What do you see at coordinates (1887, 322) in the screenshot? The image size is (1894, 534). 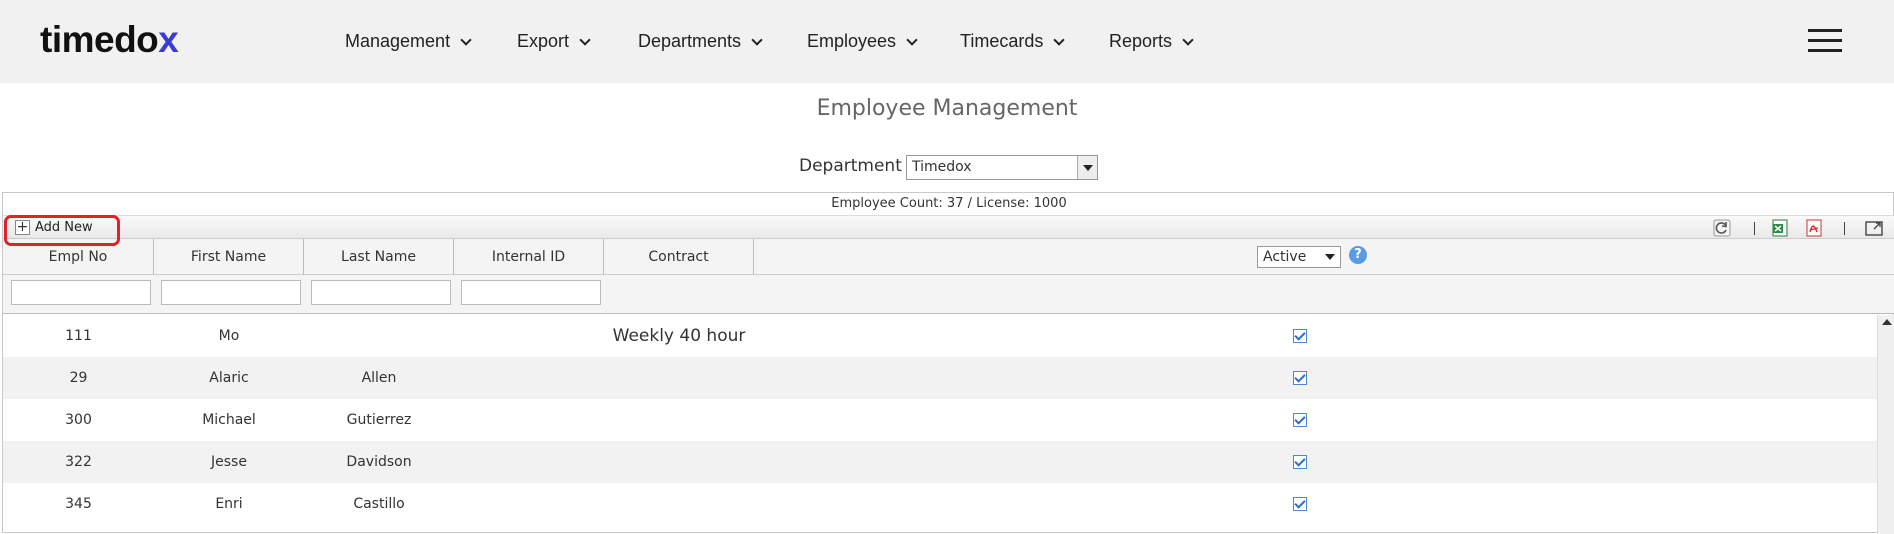 I see `scroll-up-arrow-icon` at bounding box center [1887, 322].